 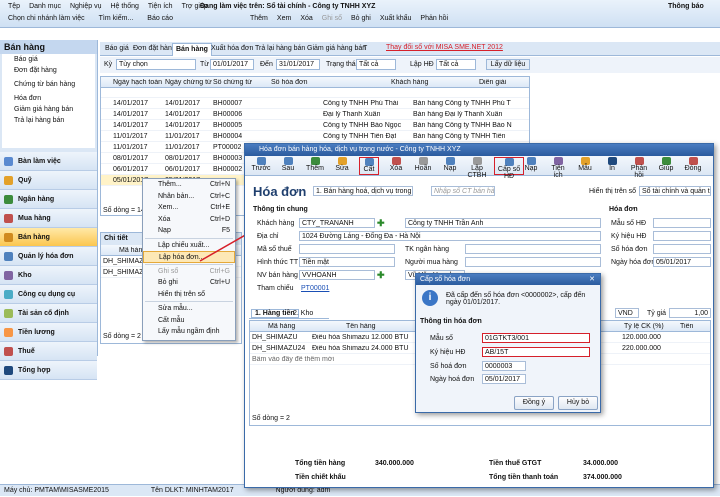 What do you see at coordinates (282, 326) in the screenshot?
I see `line-col-item: Mã hàng` at bounding box center [282, 326].